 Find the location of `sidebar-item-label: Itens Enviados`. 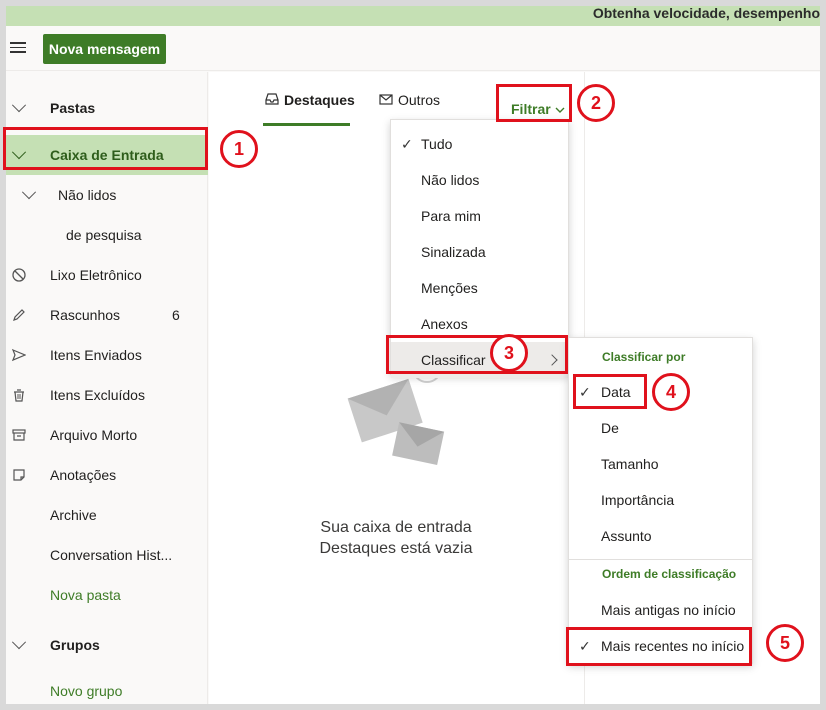

sidebar-item-label: Itens Enviados is located at coordinates (96, 355).